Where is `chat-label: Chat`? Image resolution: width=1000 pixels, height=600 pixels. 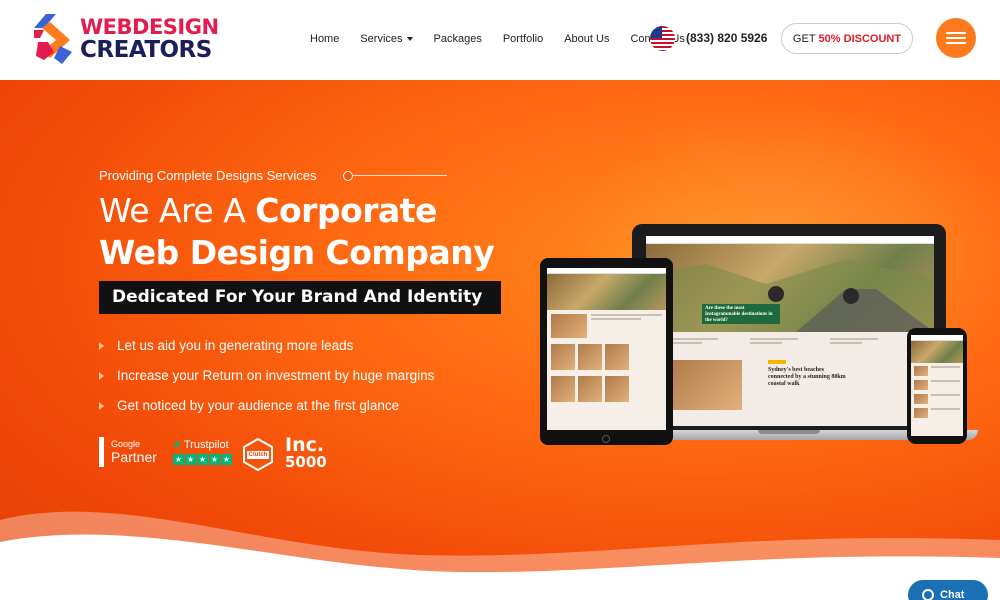
chat-label: Chat is located at coordinates (952, 594).